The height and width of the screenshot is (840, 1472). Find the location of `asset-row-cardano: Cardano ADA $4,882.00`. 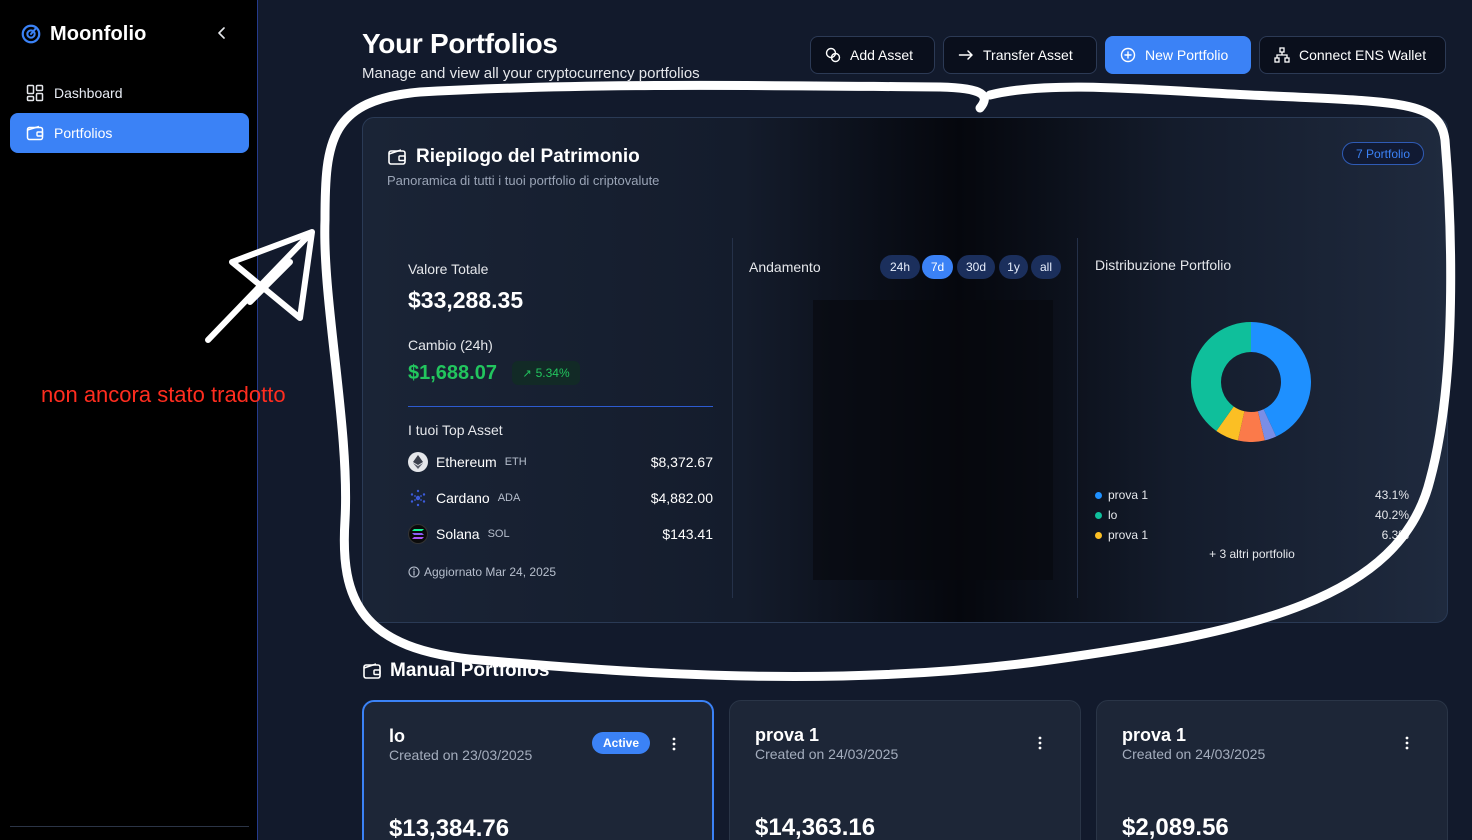

asset-row-cardano: Cardano ADA $4,882.00 is located at coordinates (560, 498).